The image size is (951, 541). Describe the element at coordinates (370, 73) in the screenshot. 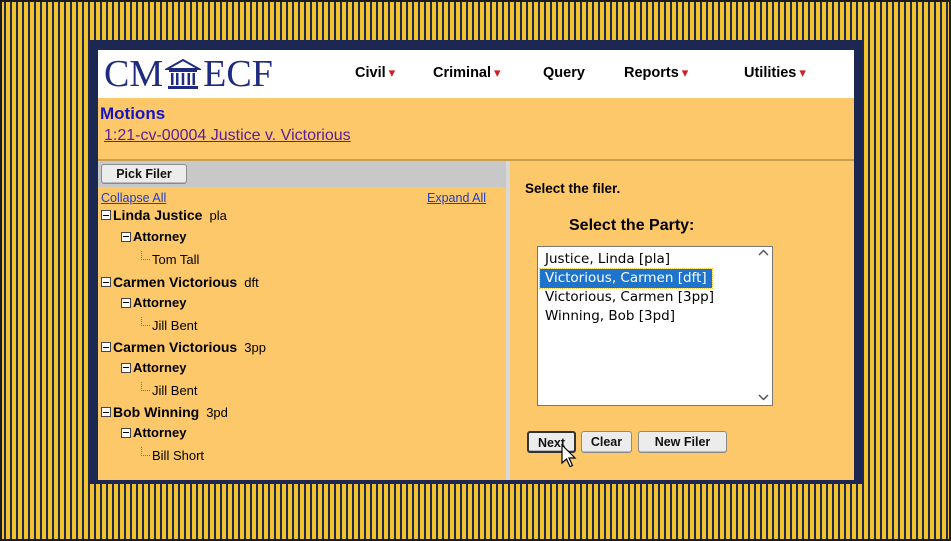

I see `menu-civil-label: Civil` at that location.